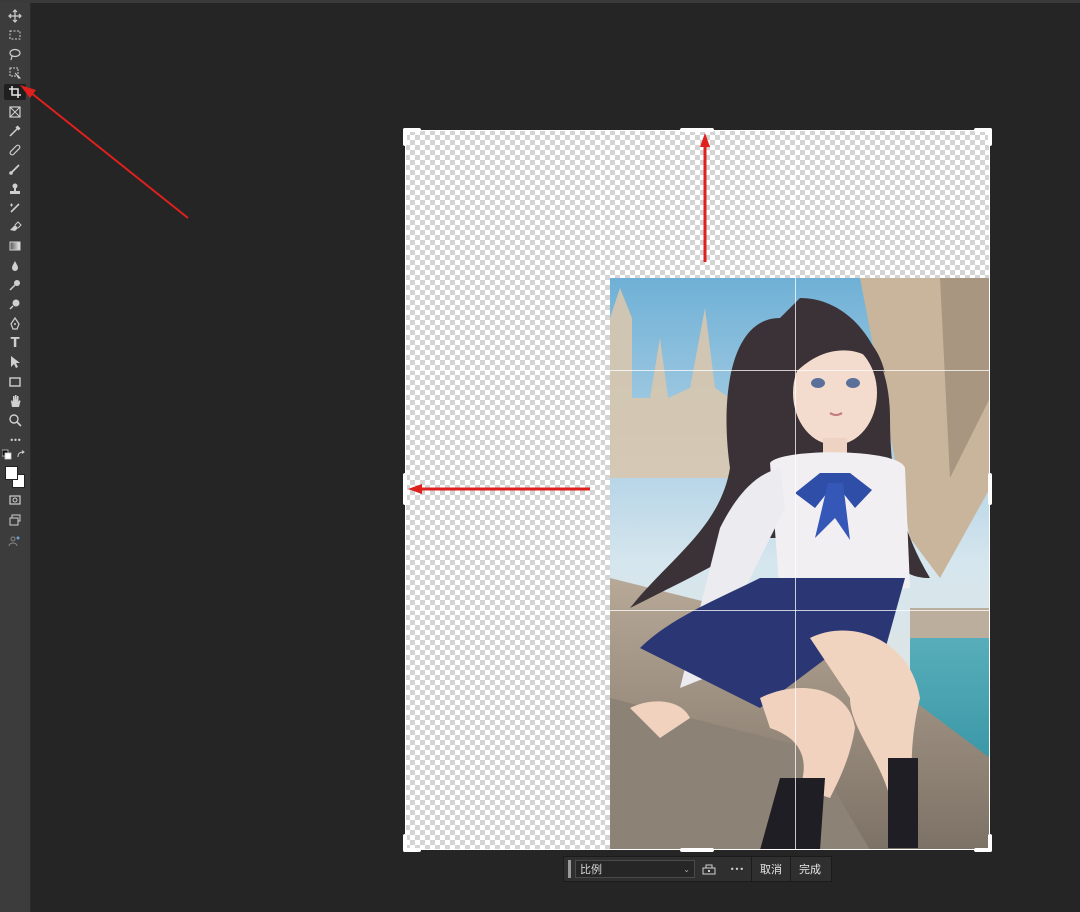  I want to click on crop-icon, so click(15, 92).